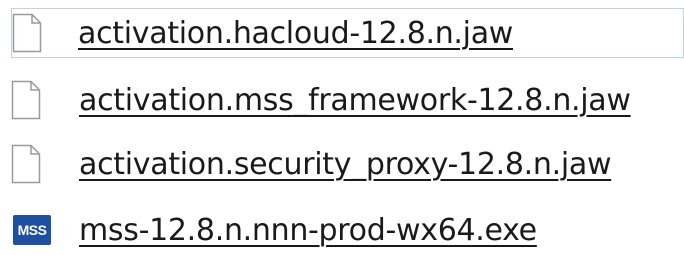  I want to click on file-link-hacloud: activation.hacloud-12.8.n.jaw, so click(295, 33).